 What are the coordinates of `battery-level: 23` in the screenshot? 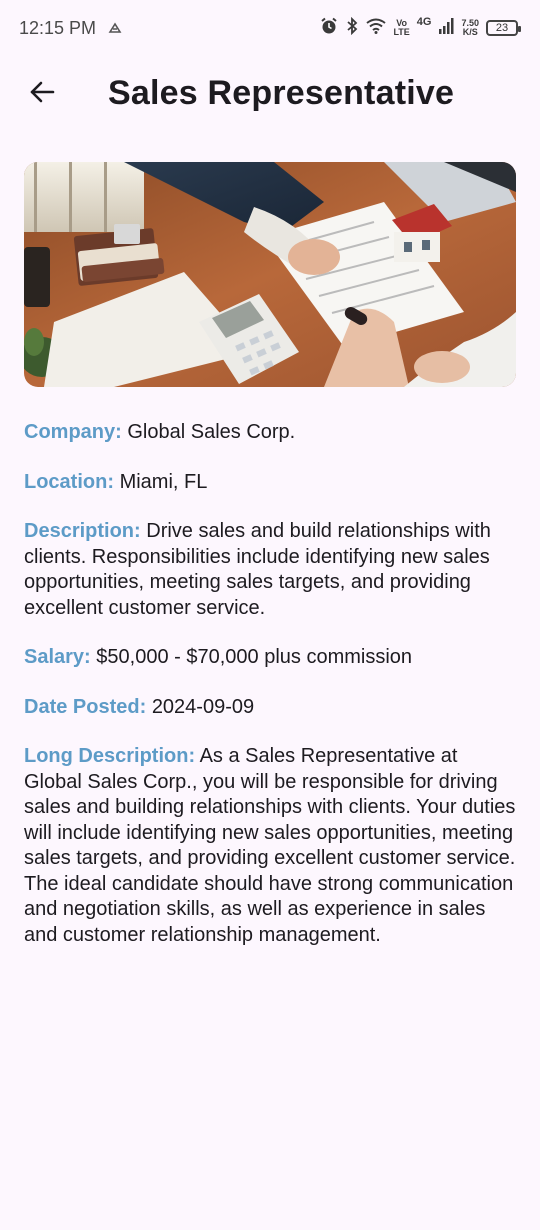 It's located at (502, 28).